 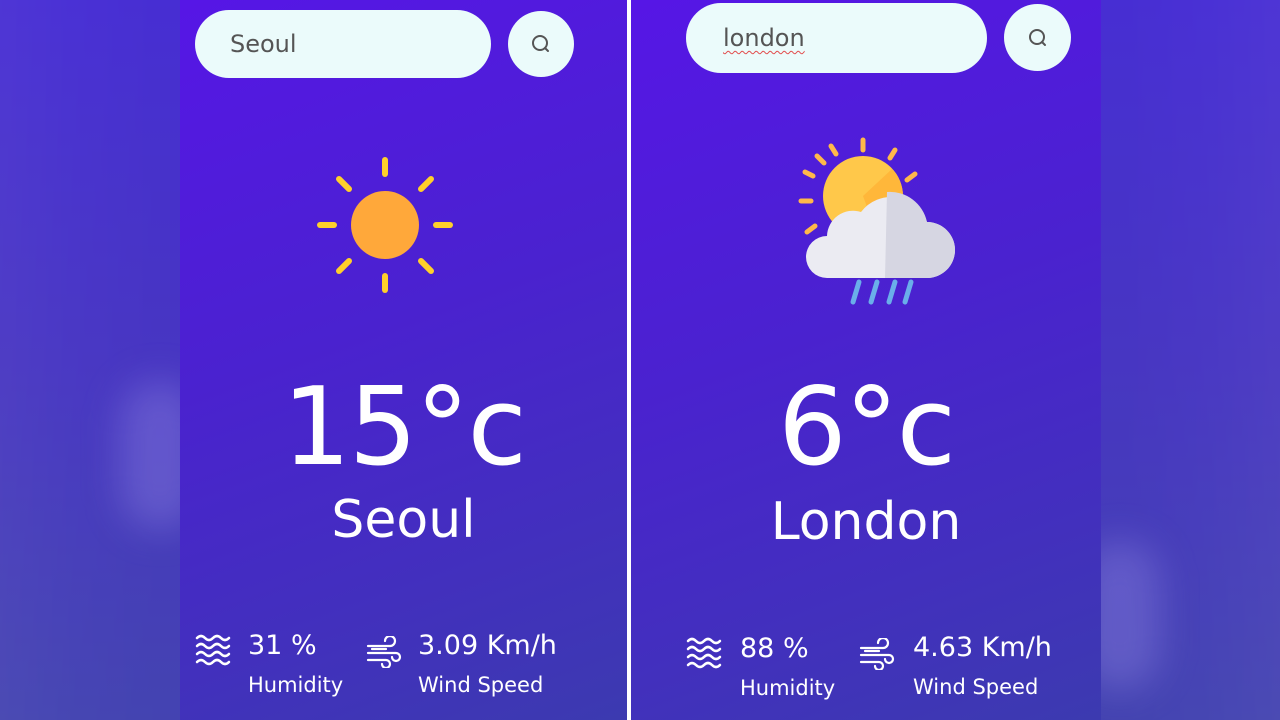 I want to click on wind-value: 4.63 Km/h, so click(x=982, y=647).